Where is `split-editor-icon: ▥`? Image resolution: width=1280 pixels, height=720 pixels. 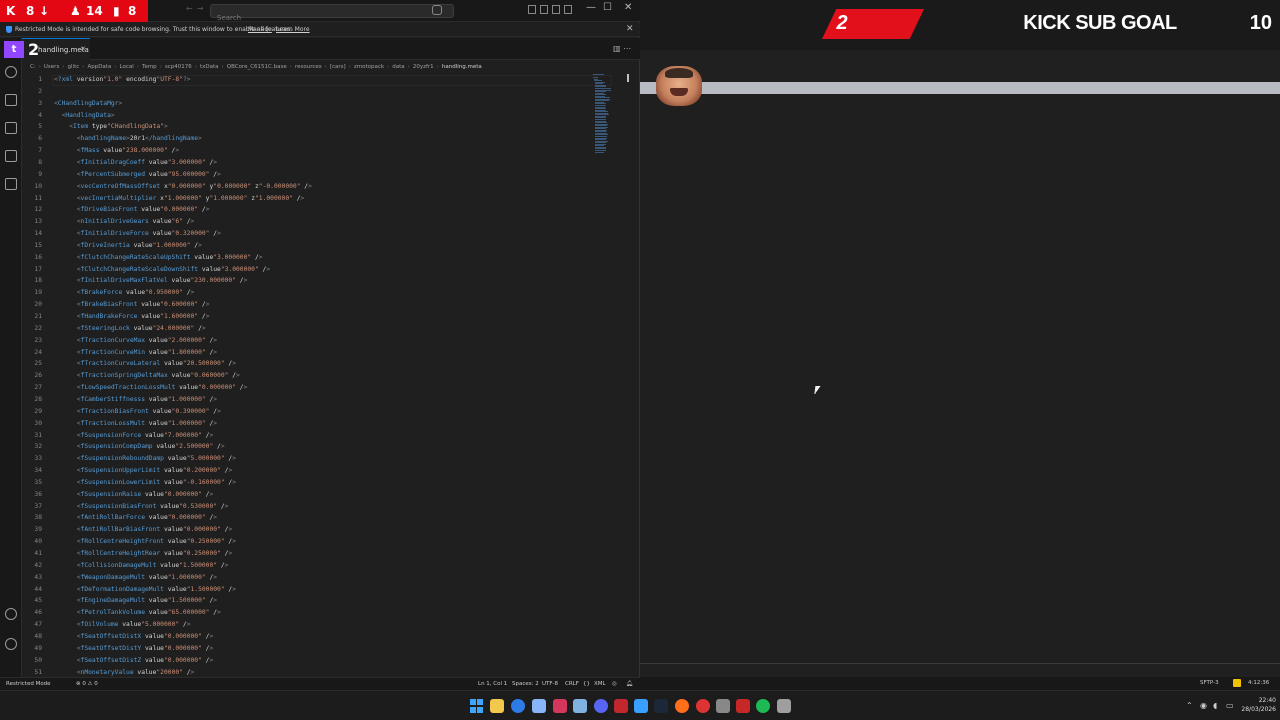
split-editor-icon: ▥ is located at coordinates (617, 48).